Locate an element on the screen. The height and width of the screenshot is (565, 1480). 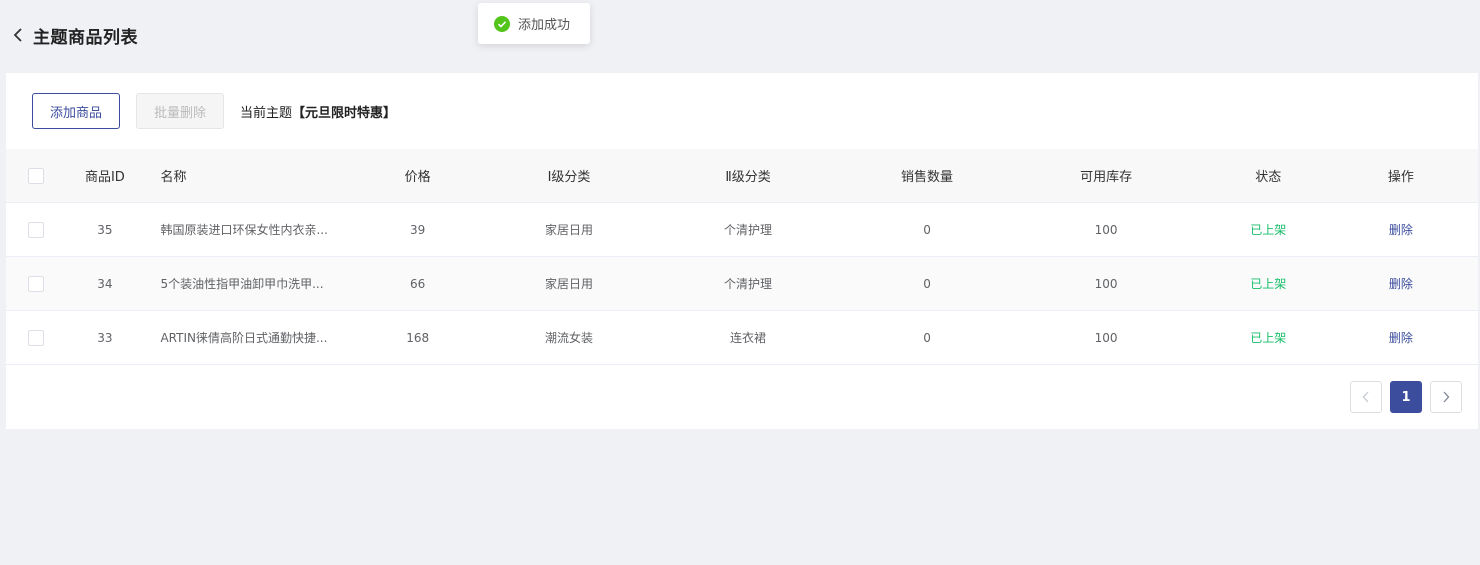
toast-message: 添加成功 is located at coordinates (544, 25).